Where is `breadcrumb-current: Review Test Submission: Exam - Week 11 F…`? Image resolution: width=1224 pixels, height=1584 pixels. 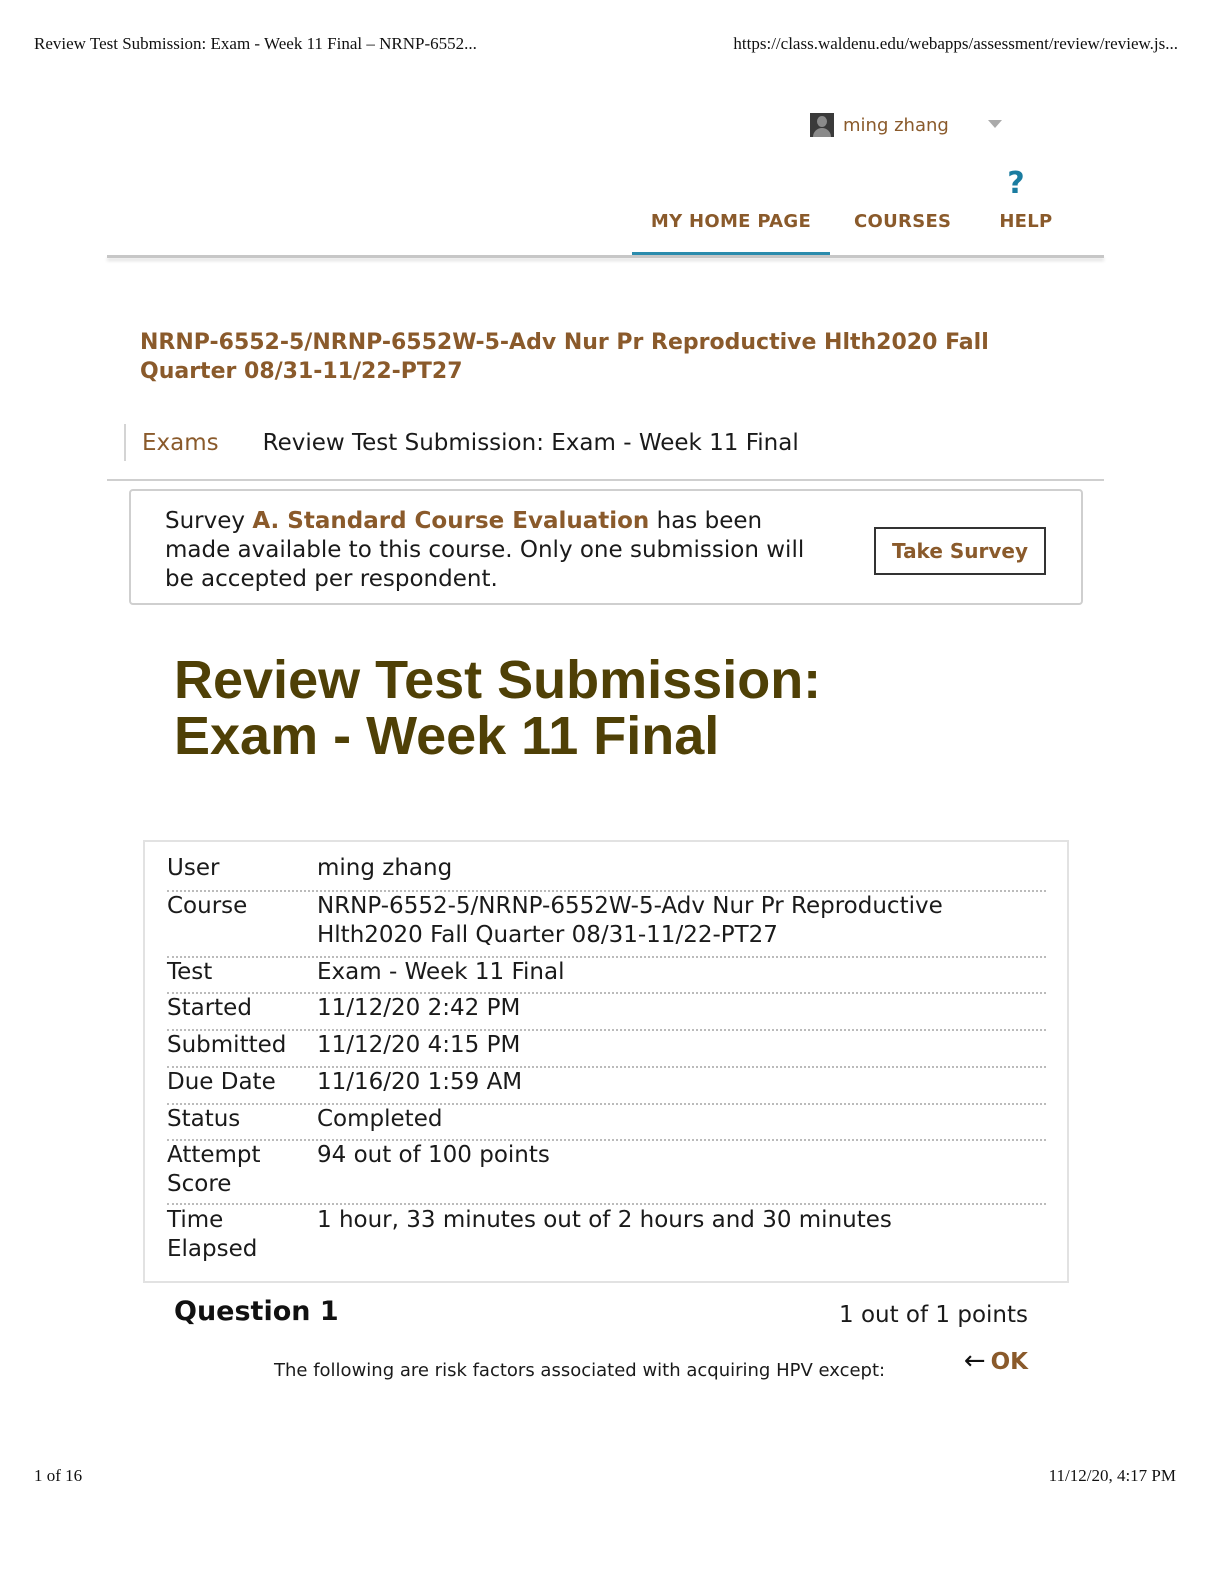 breadcrumb-current: Review Test Submission: Exam - Week 11 F… is located at coordinates (530, 442).